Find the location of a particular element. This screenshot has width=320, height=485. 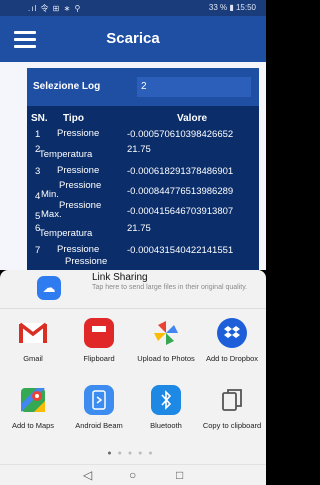

table-row: 1 Pressione -0.000570610398426652 is located at coordinates (143, 135).